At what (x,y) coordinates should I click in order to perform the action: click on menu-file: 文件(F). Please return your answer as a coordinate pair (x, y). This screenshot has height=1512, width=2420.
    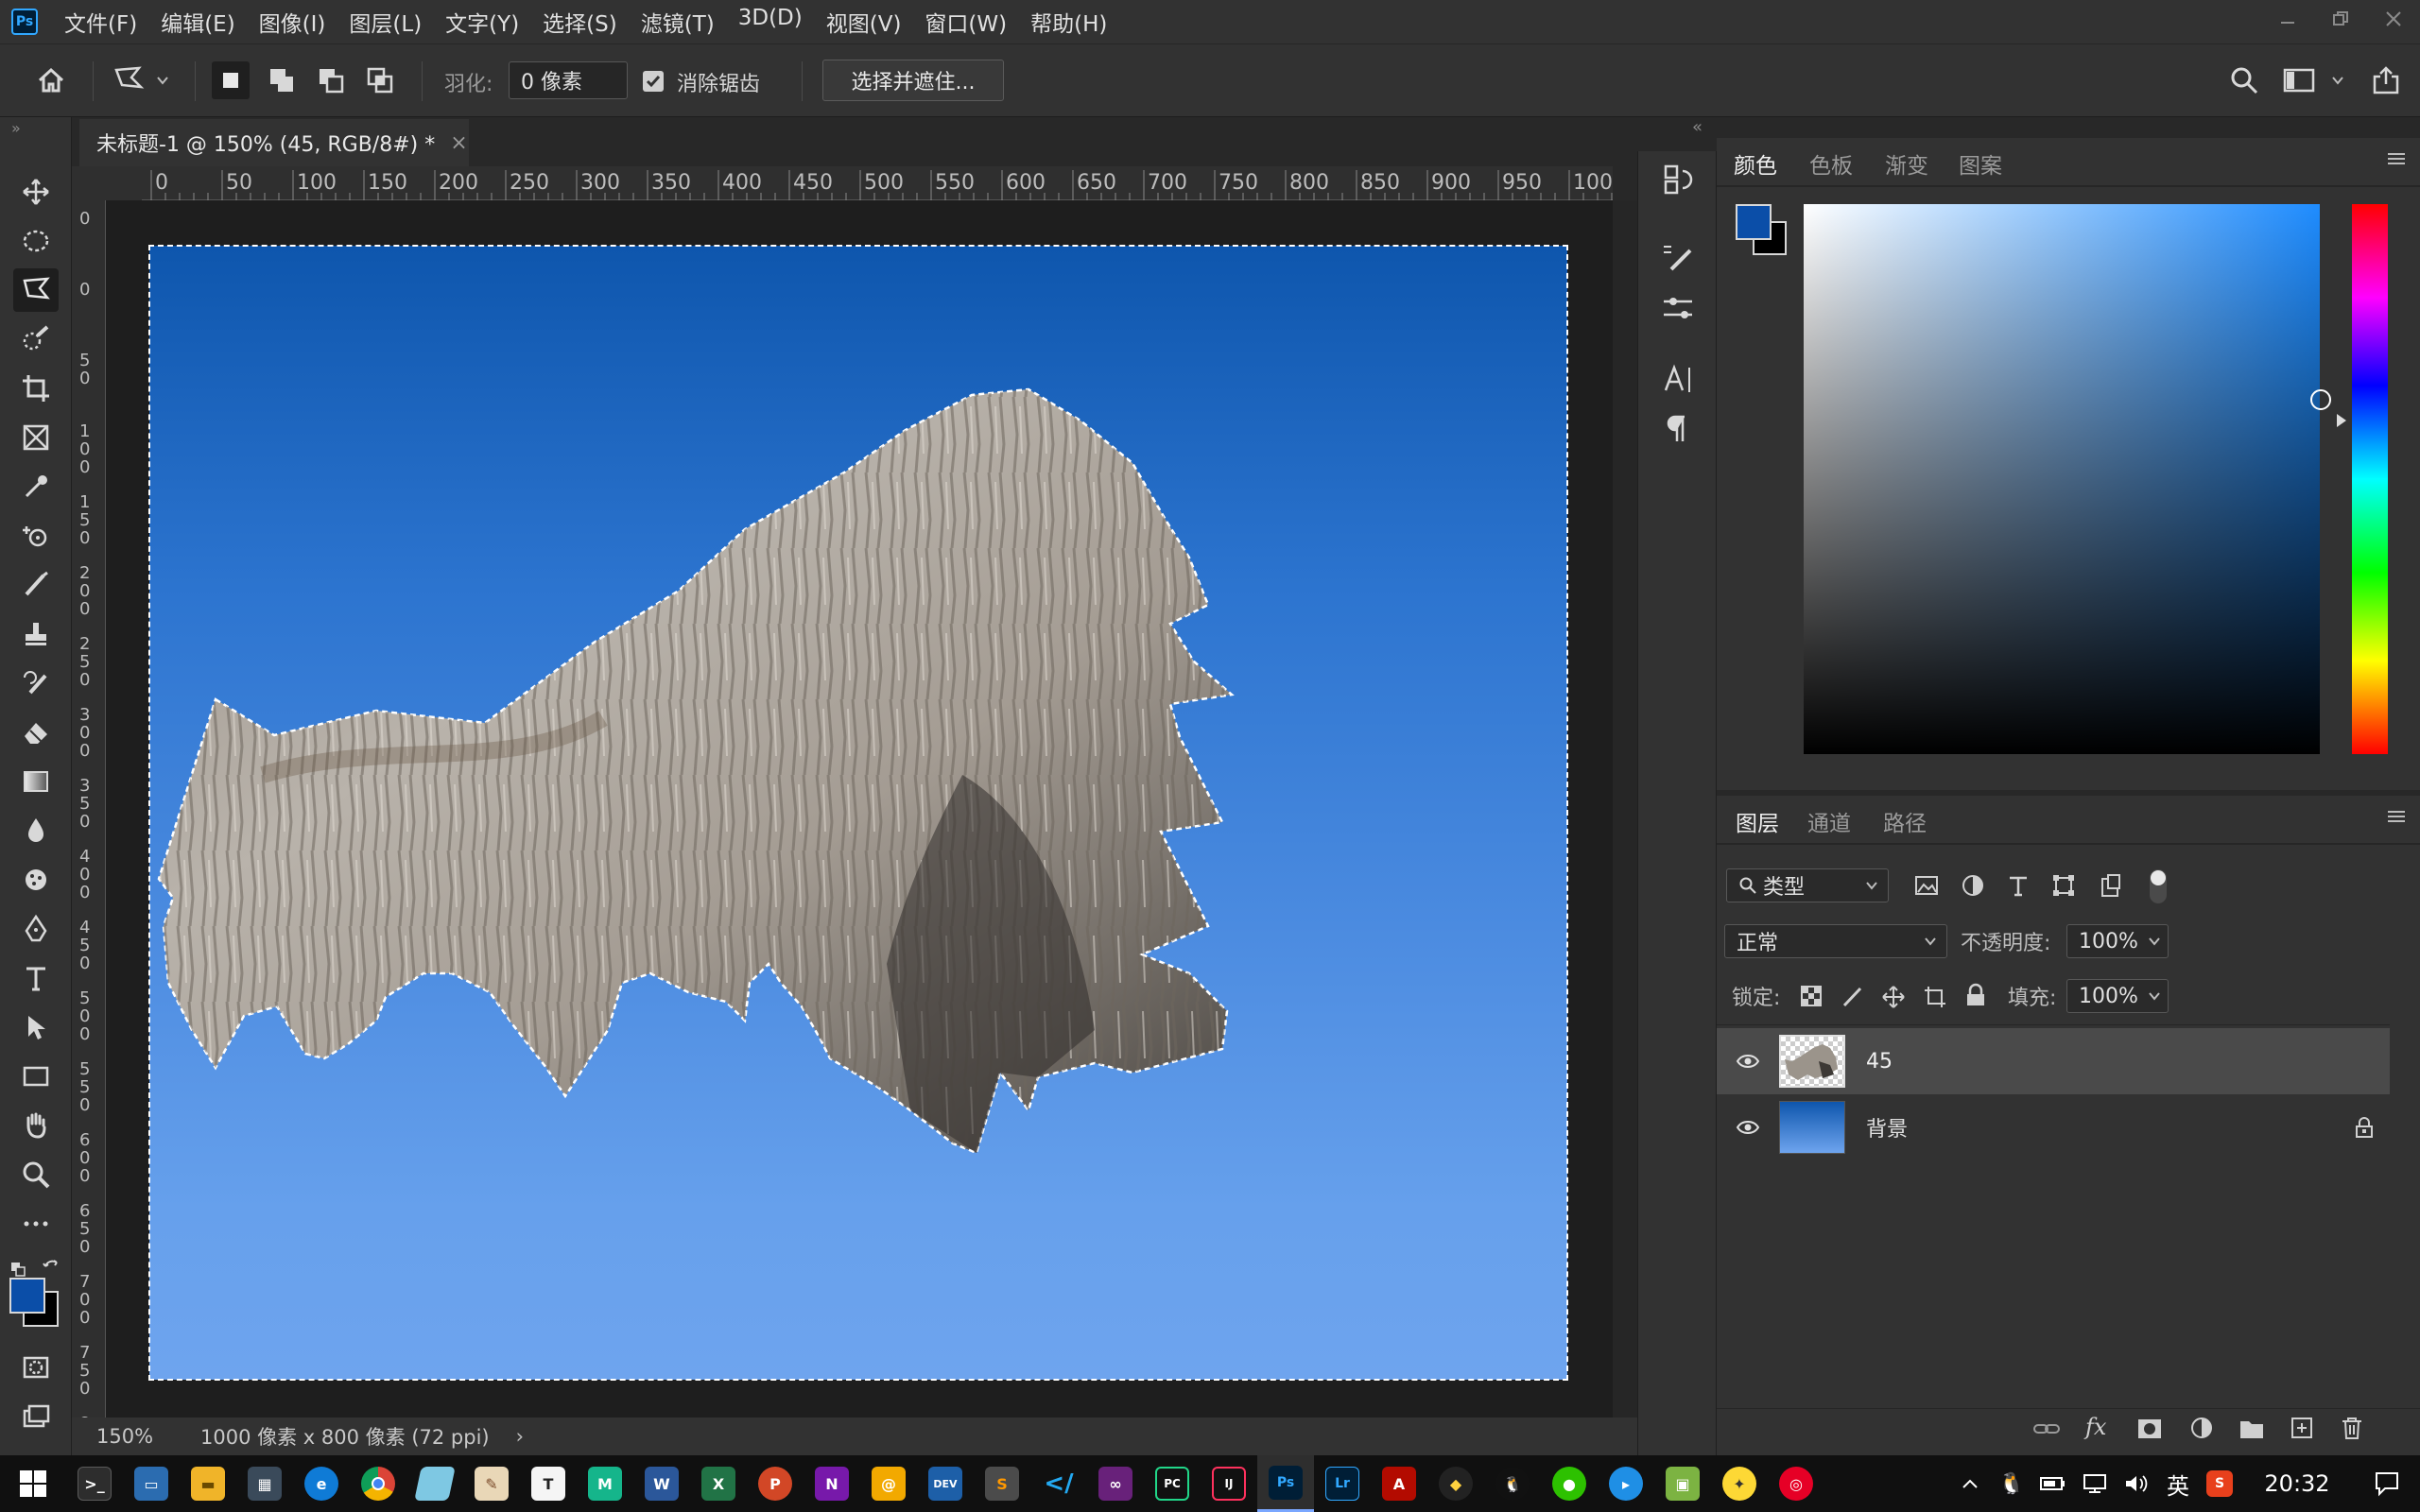
    Looking at the image, I should click on (100, 22).